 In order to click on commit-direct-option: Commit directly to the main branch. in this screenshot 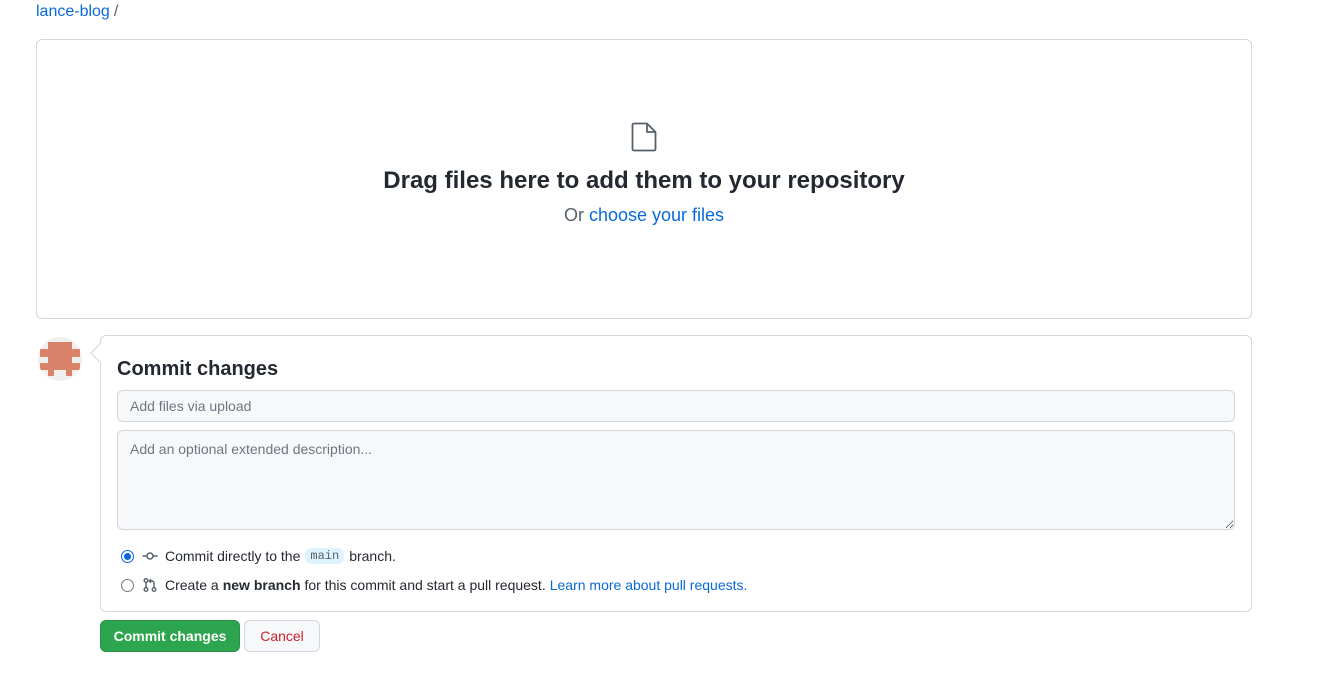, I will do `click(258, 556)`.